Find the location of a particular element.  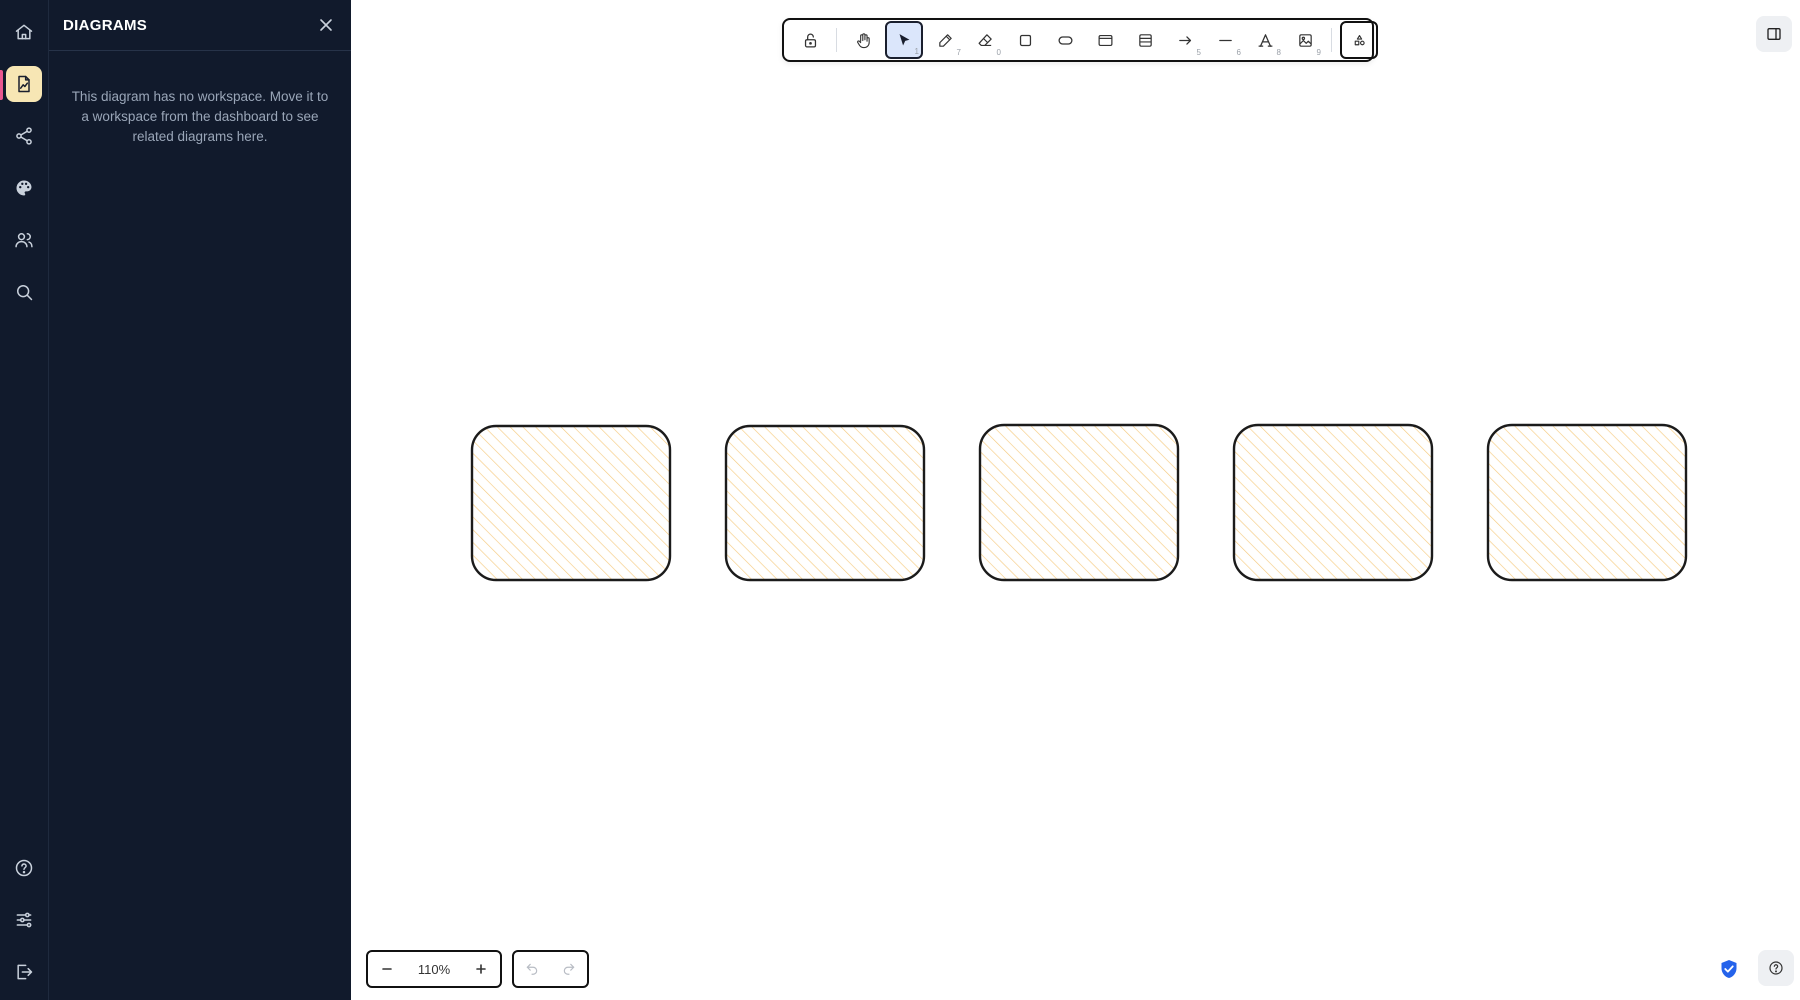

panel-title: DIAGRAMS is located at coordinates (105, 25).